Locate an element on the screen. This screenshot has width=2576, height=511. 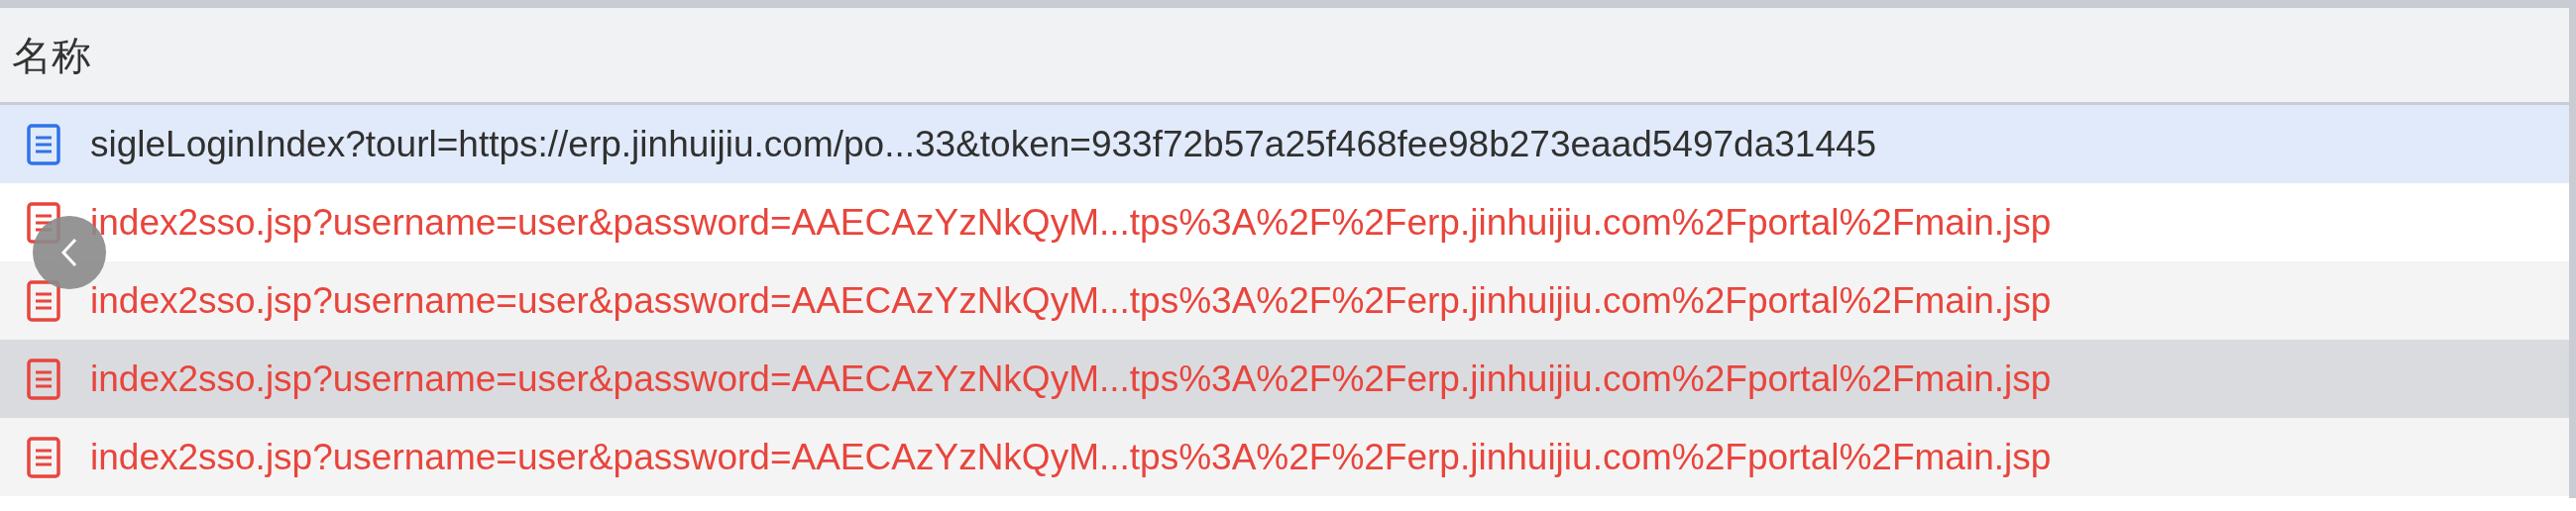
chevron-left-icon is located at coordinates (69, 252).